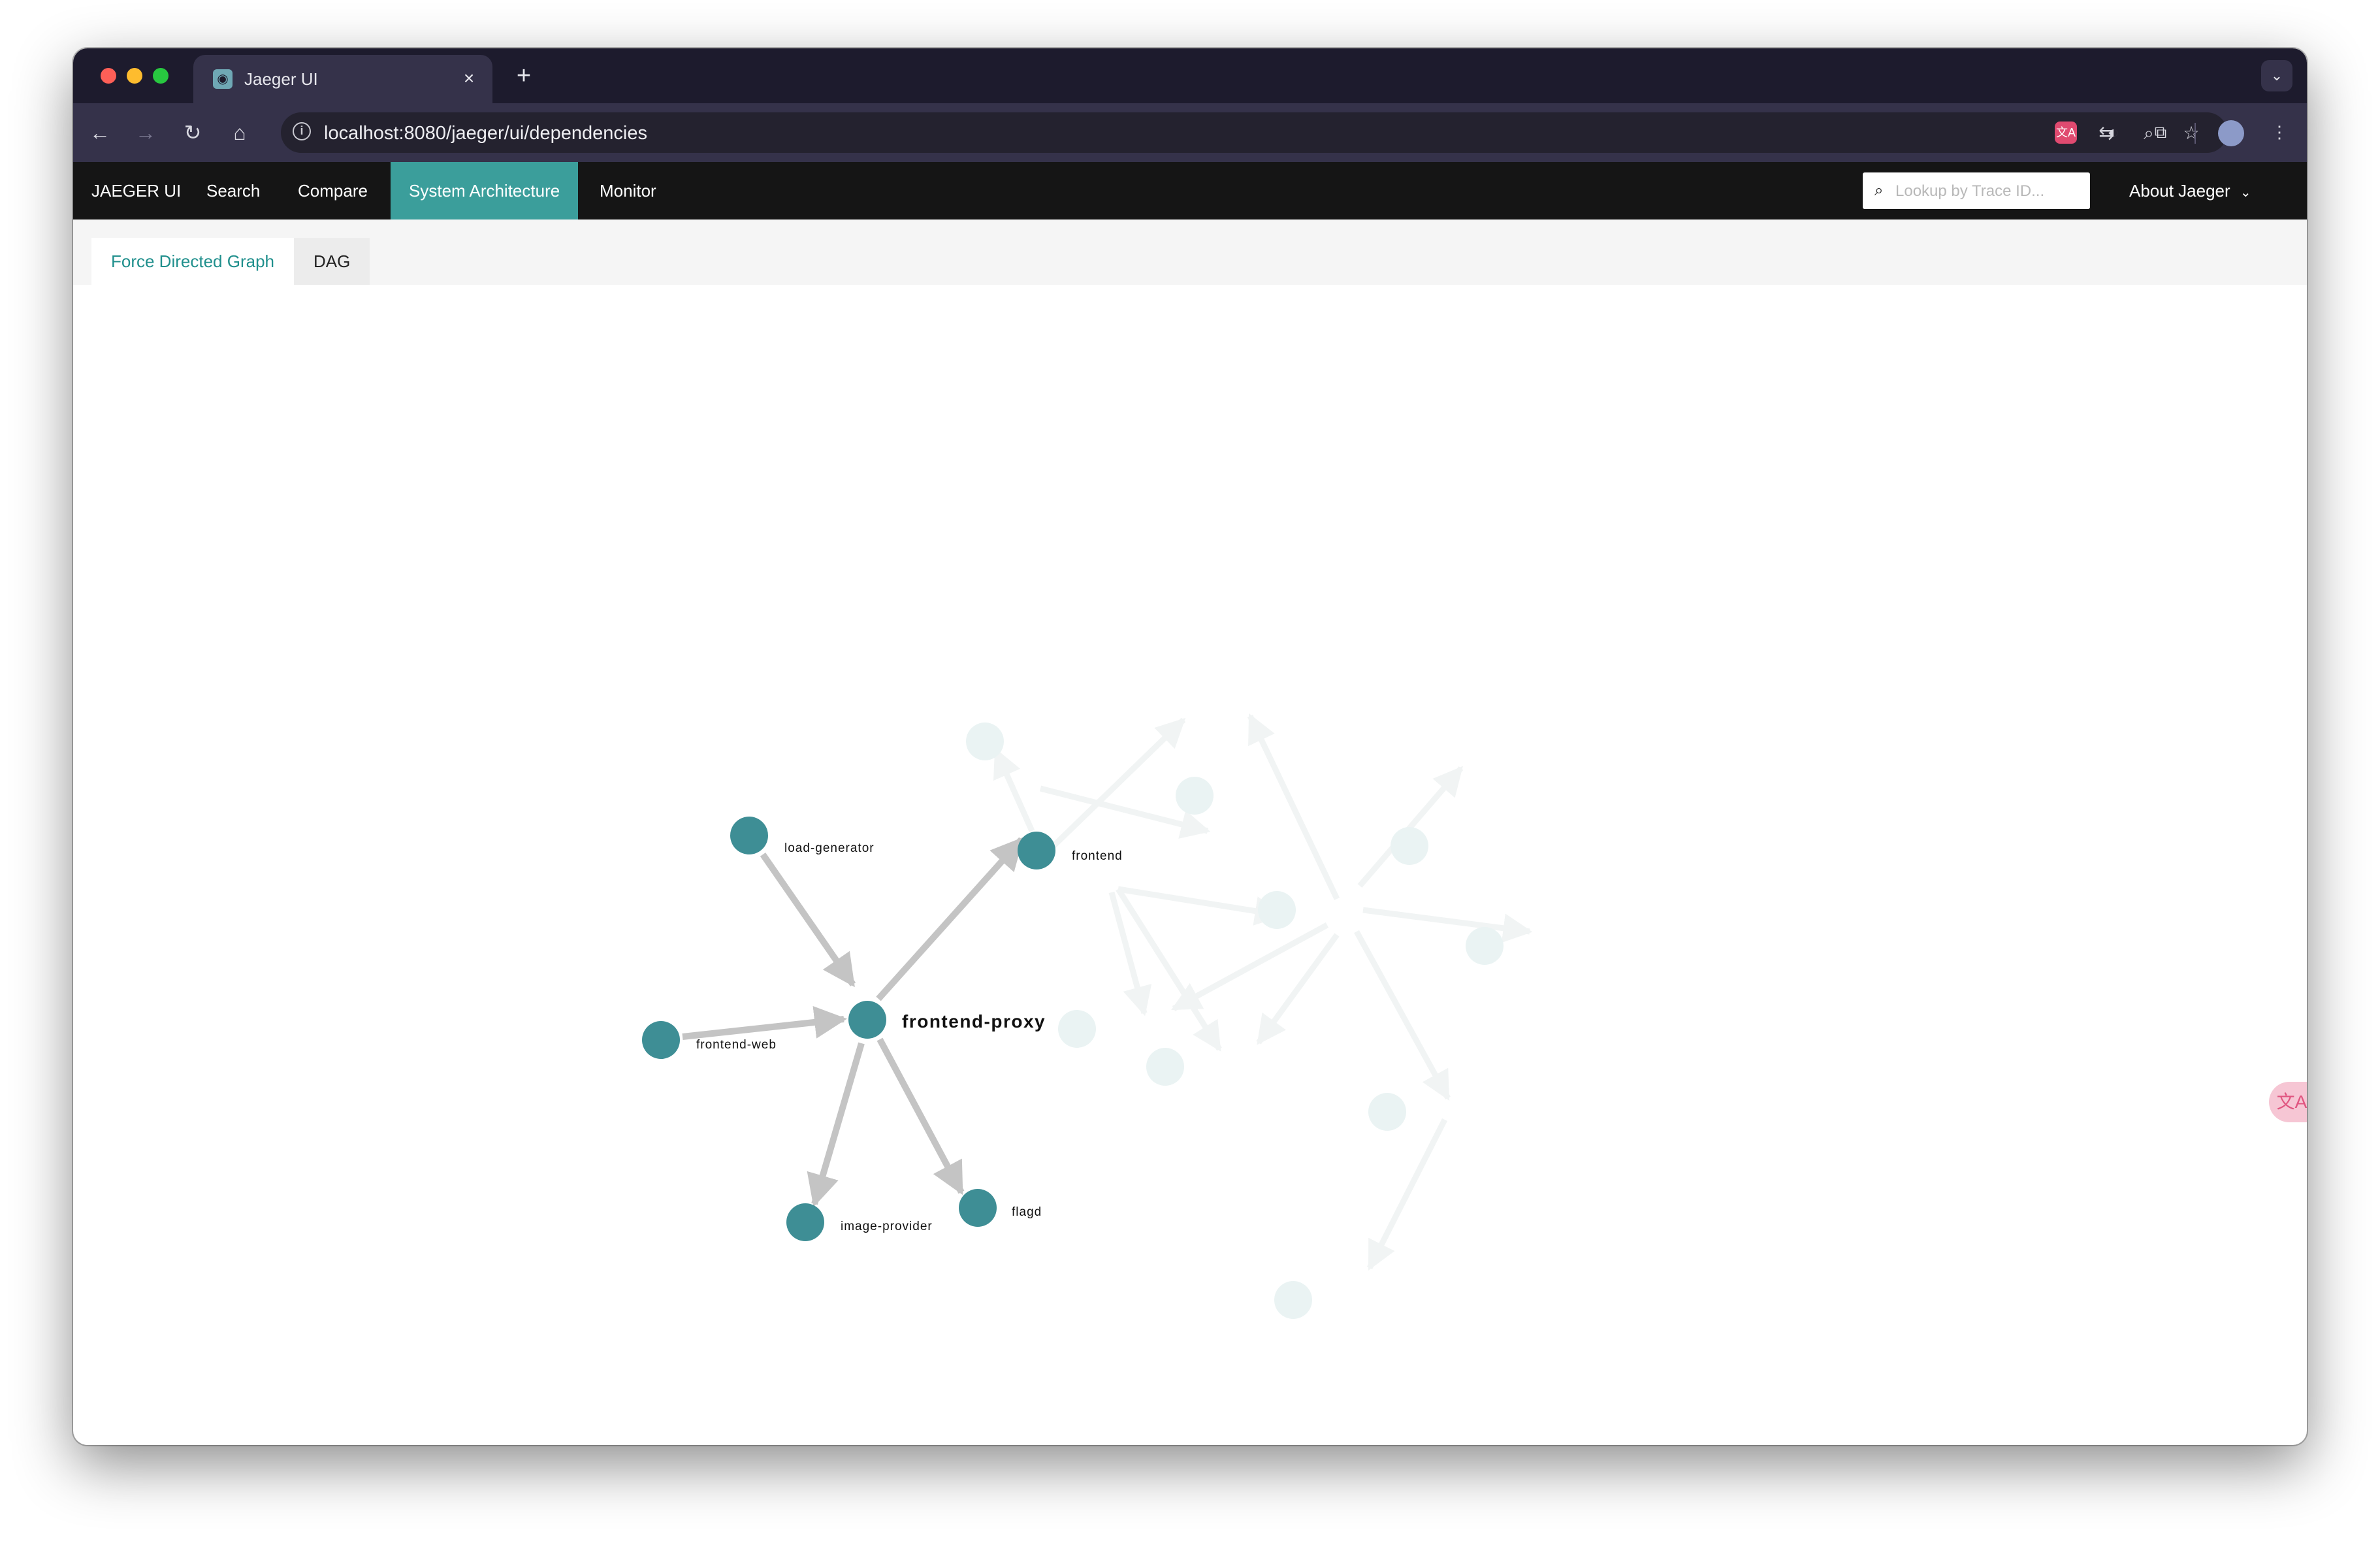 The width and height of the screenshot is (2380, 1543). Describe the element at coordinates (2191, 133) in the screenshot. I see `bookmark-star-icon: ☆` at that location.